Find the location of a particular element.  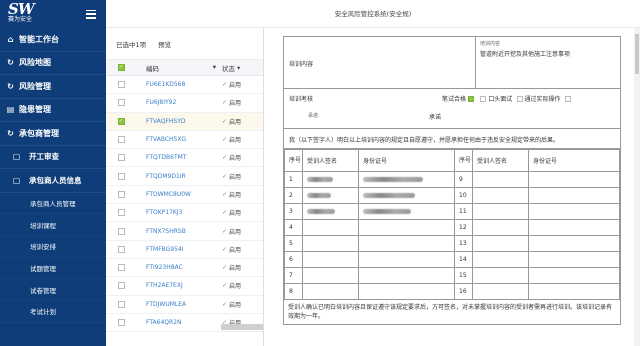

sidebar-item-risk-map: ↻ 风险地图 is located at coordinates (53, 63).